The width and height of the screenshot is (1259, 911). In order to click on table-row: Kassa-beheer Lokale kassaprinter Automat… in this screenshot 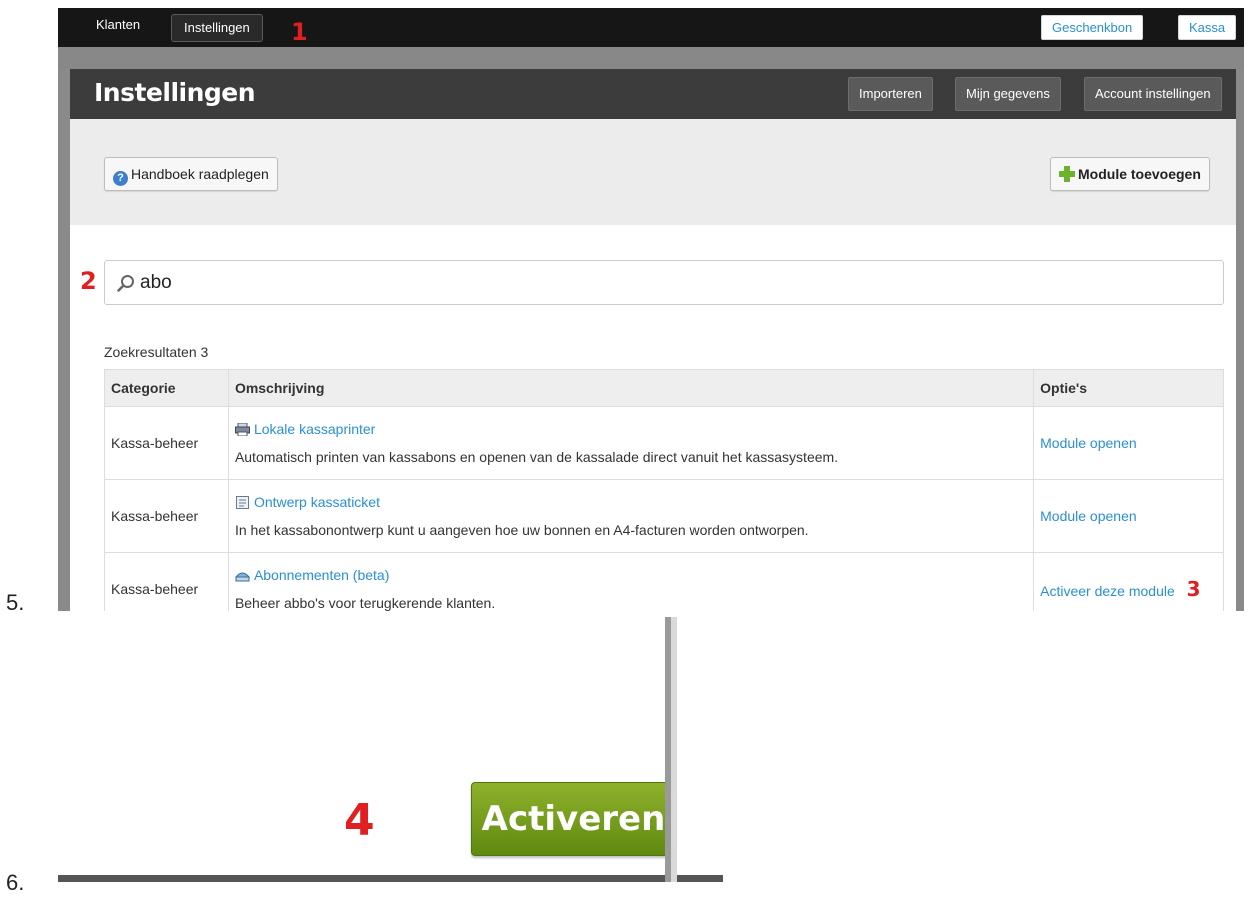, I will do `click(664, 443)`.